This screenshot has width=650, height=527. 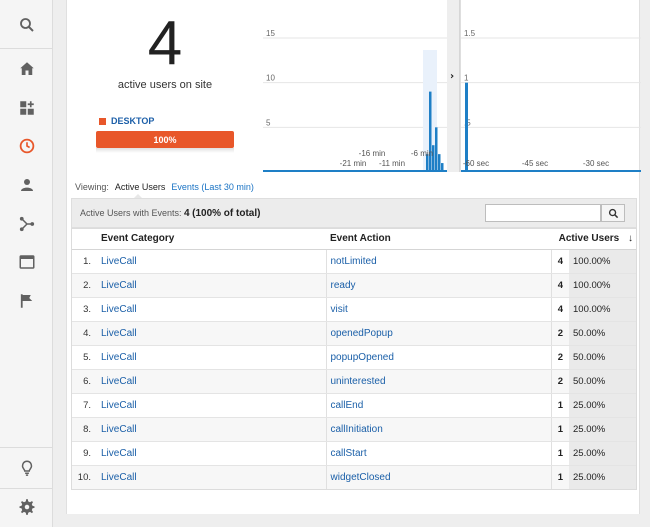 What do you see at coordinates (26, 224) in the screenshot?
I see `acquisition-icon` at bounding box center [26, 224].